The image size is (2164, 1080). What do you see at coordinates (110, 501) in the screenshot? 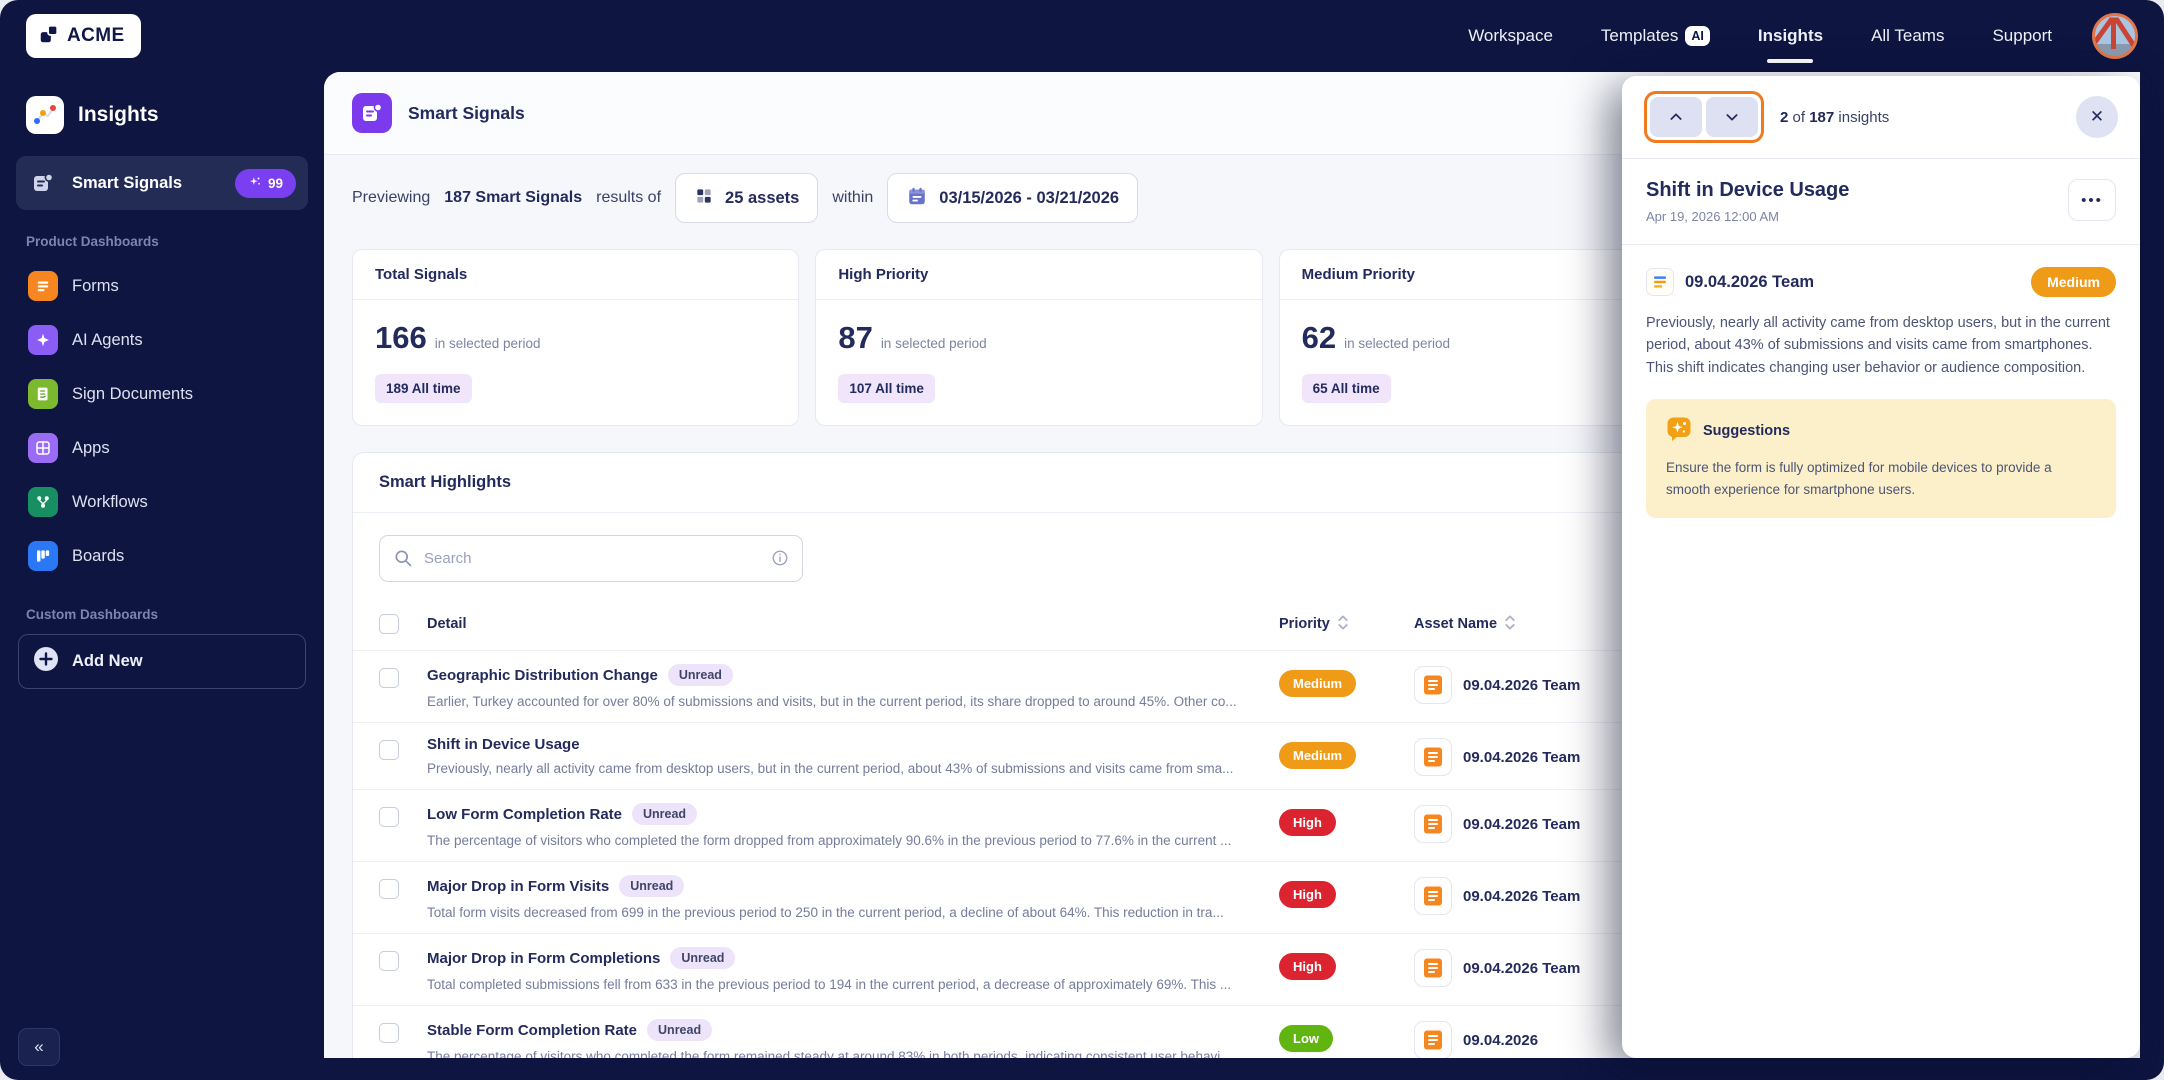
I see `sidebar-item-label: Workflows` at bounding box center [110, 501].